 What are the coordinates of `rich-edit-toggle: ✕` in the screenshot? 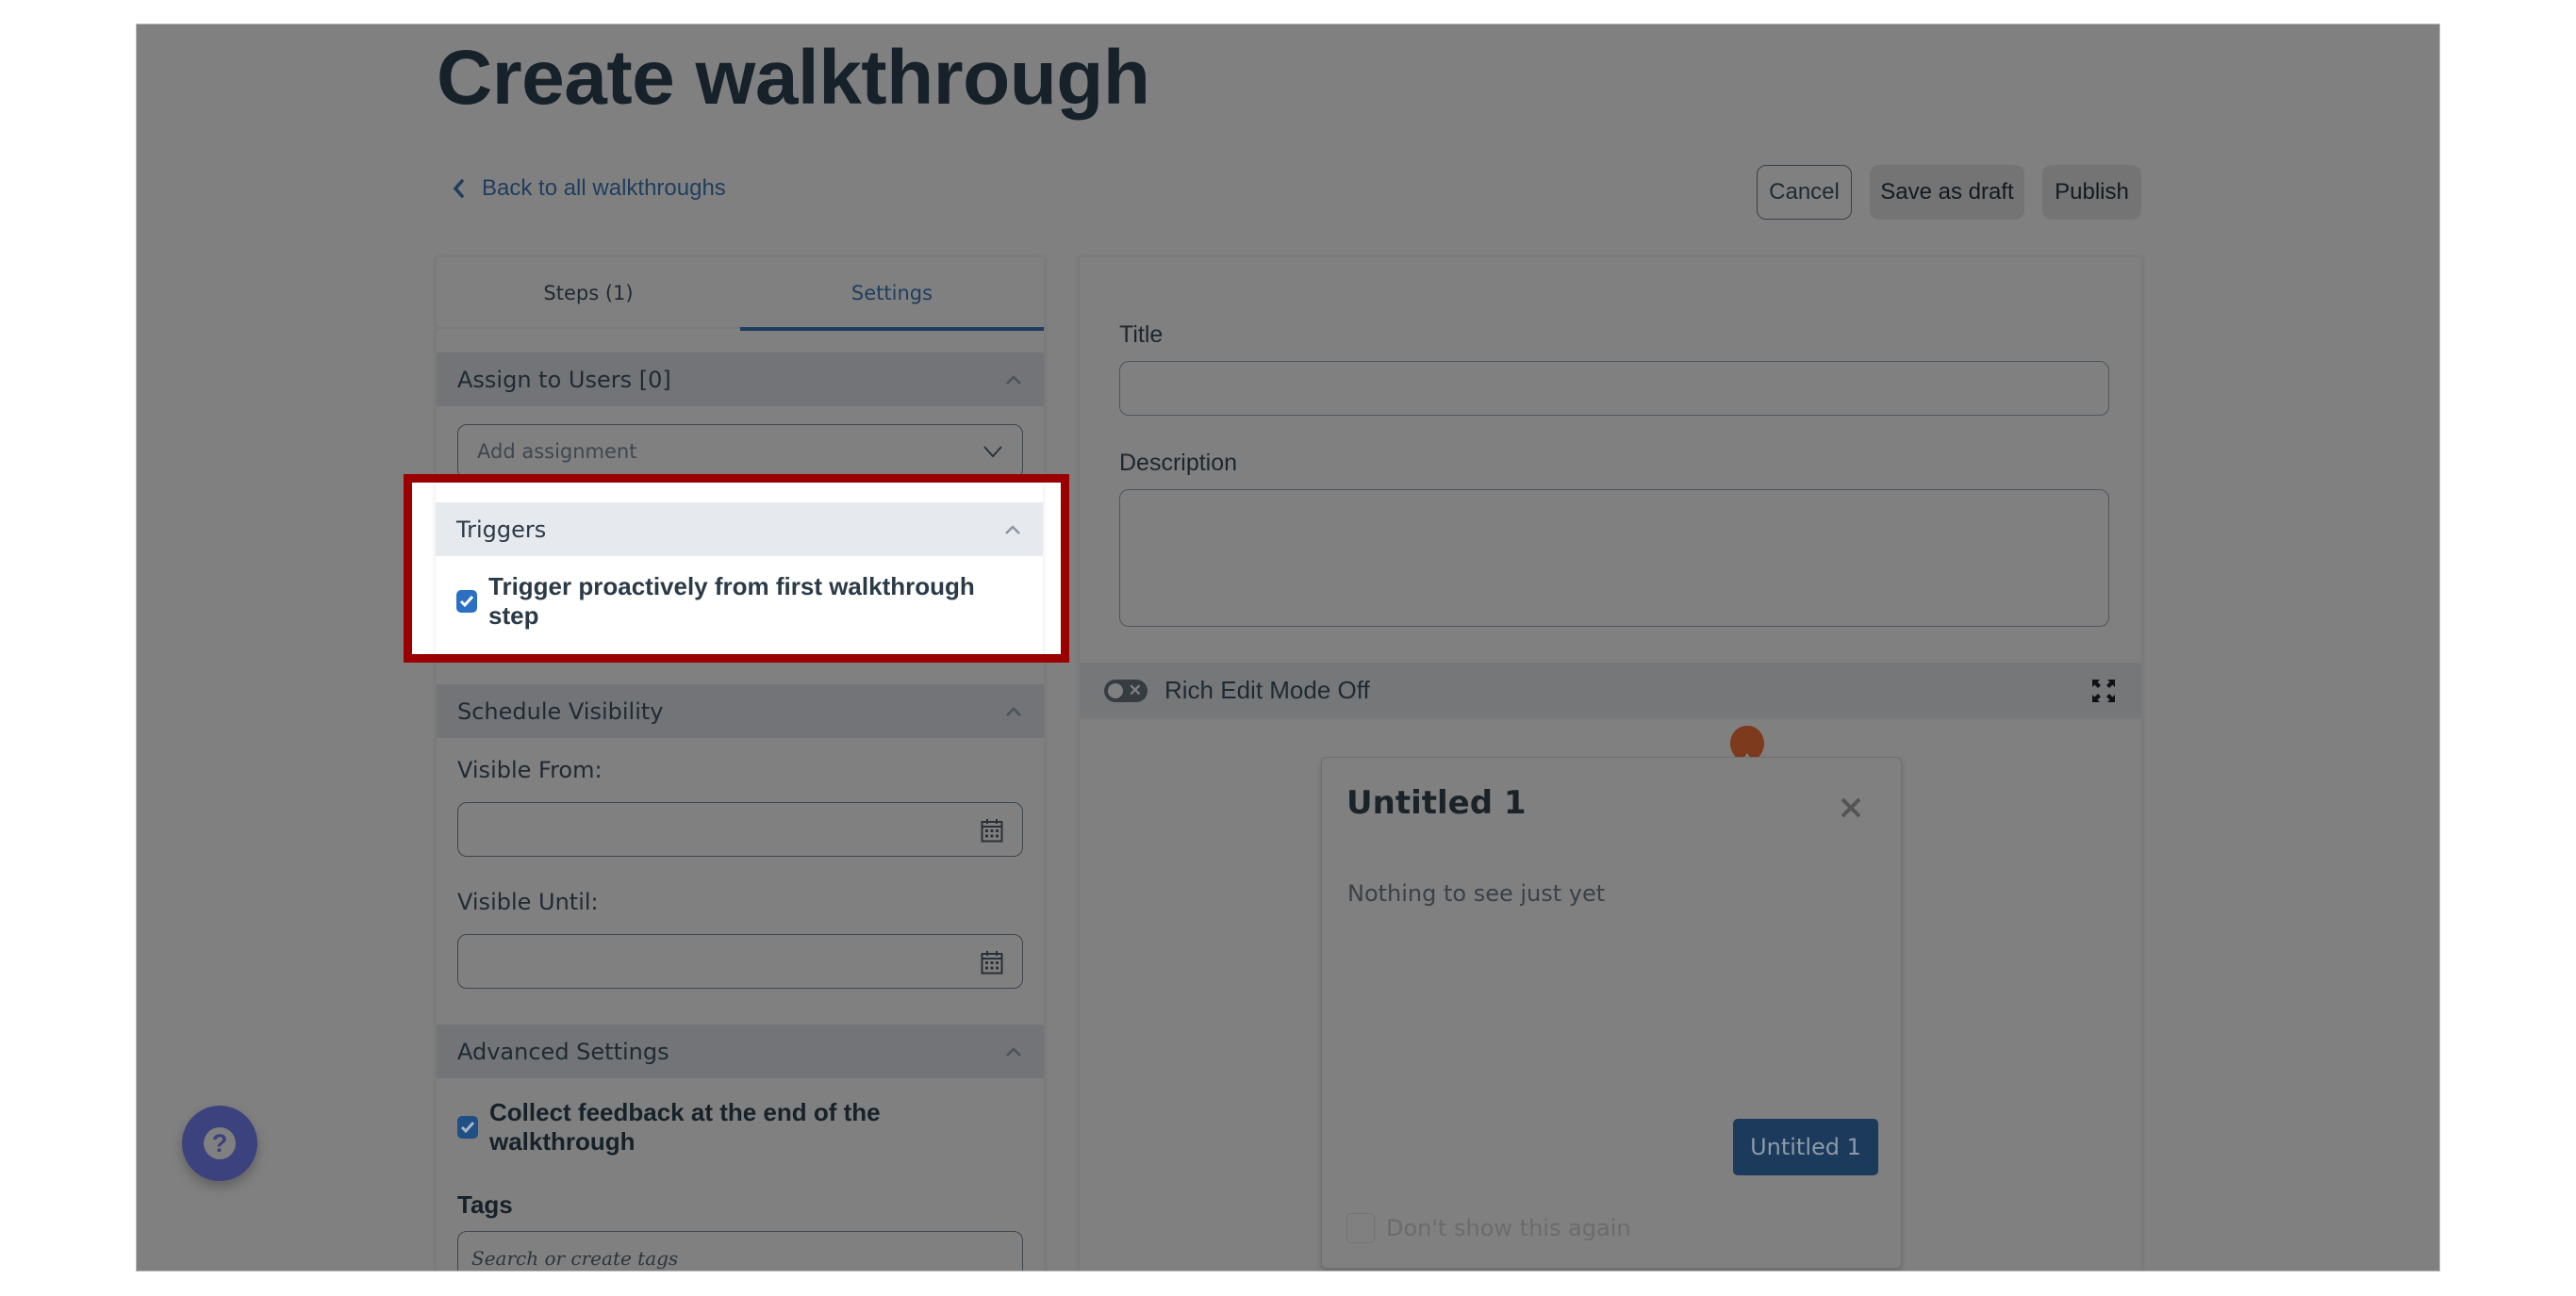 It's located at (1126, 691).